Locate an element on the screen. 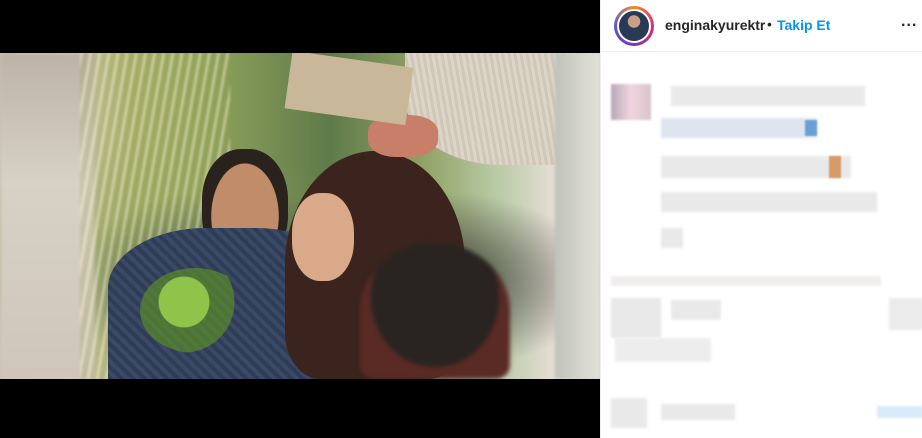  photo-foreground-head is located at coordinates (435, 311).